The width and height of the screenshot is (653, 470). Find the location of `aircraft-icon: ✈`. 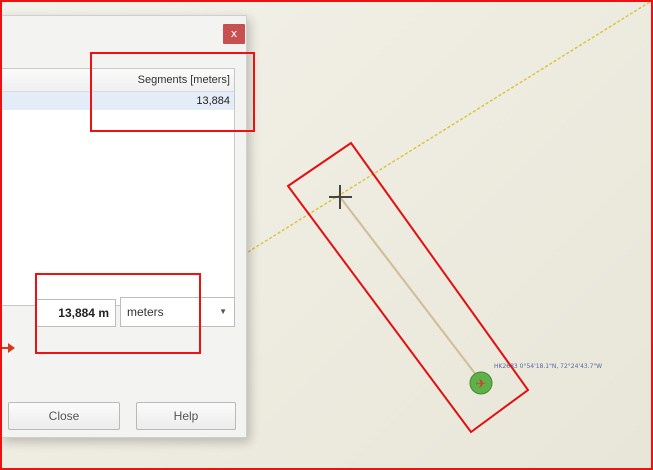

aircraft-icon: ✈ is located at coordinates (481, 384).